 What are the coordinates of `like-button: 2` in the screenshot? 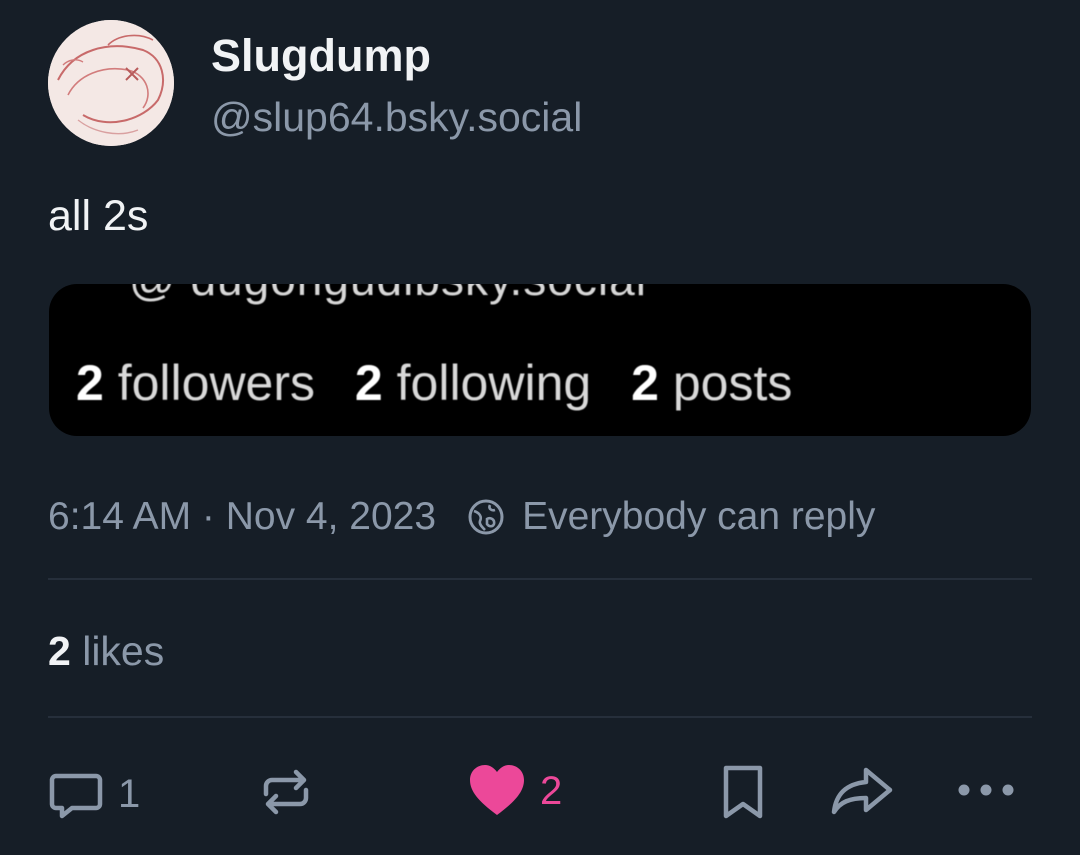 It's located at (515, 791).